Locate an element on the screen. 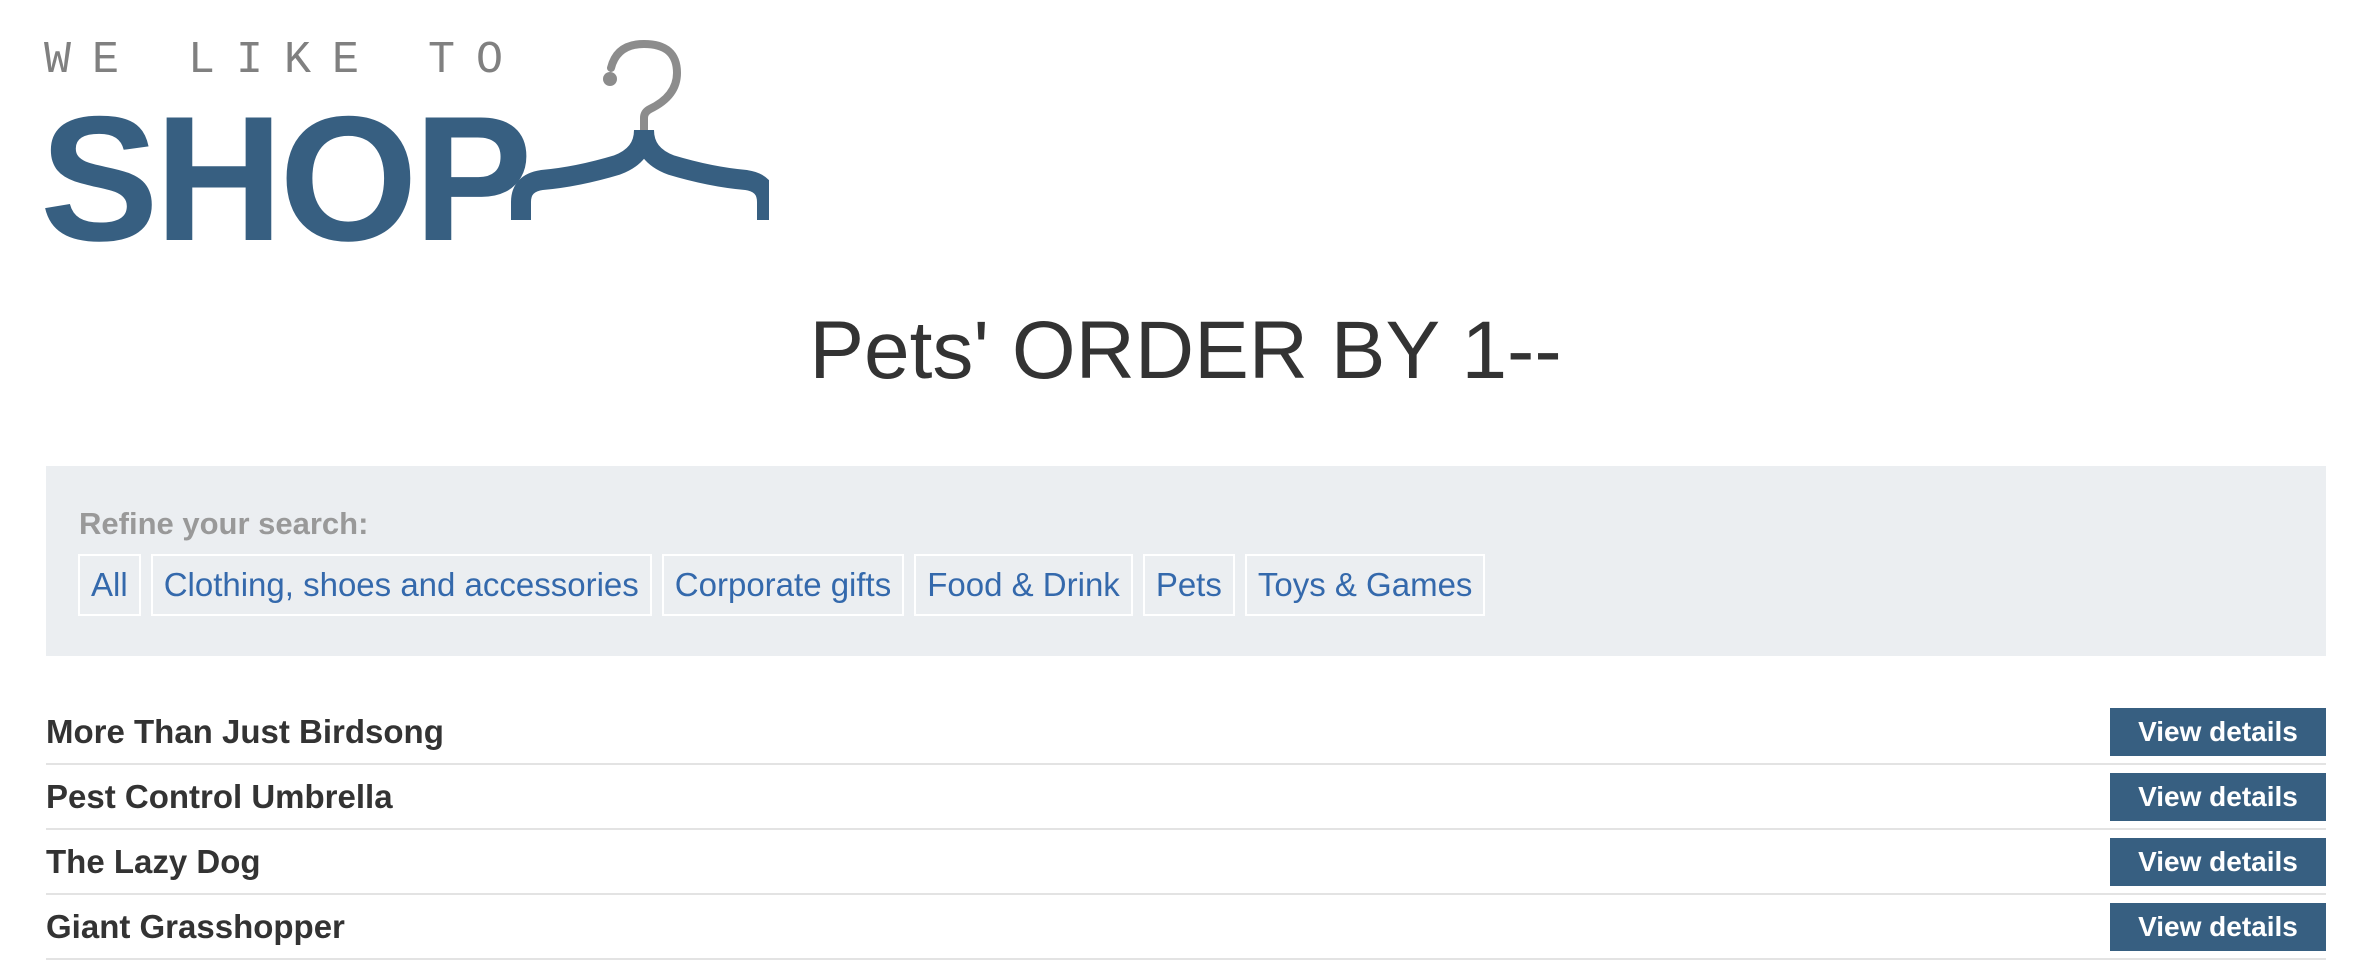 This screenshot has width=2371, height=978. hanger-icon is located at coordinates (640, 129).